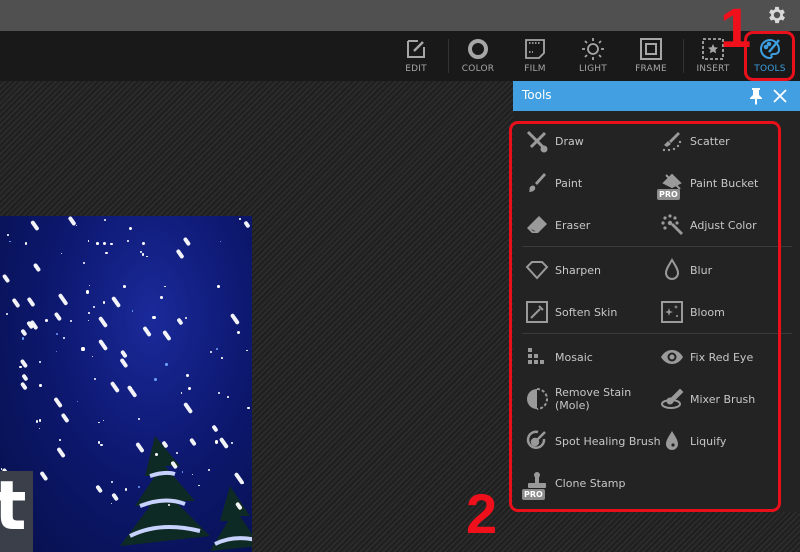 Image resolution: width=800 pixels, height=552 pixels. I want to click on tool-fix-red-eye: Fix Red Eye, so click(706, 357).